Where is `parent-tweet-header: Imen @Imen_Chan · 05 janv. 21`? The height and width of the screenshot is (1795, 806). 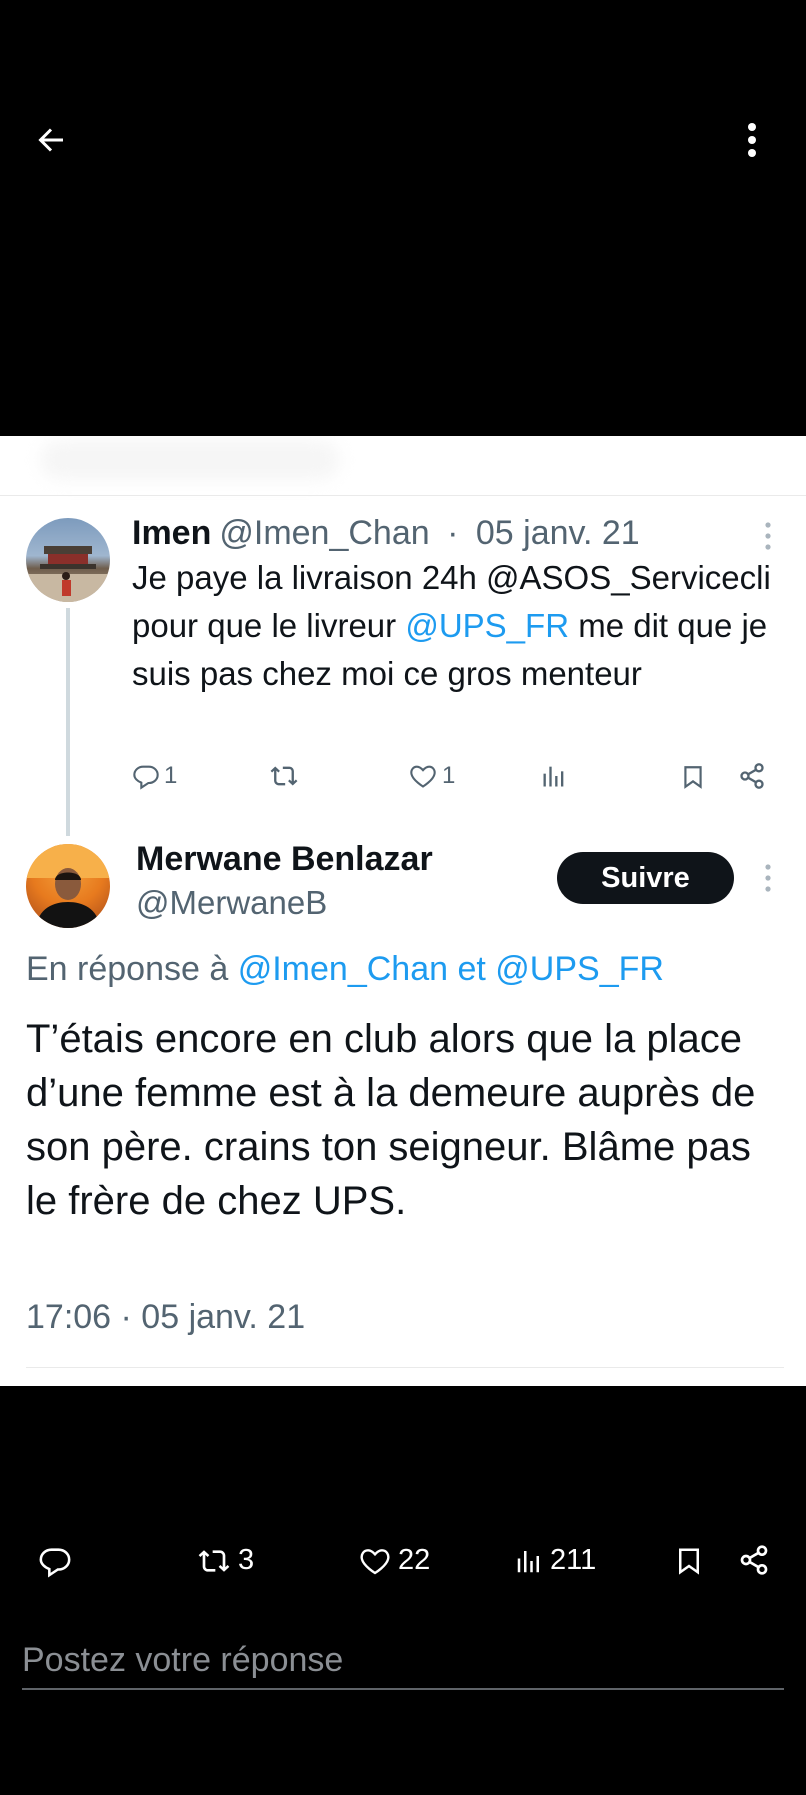 parent-tweet-header: Imen @Imen_Chan · 05 janv. 21 is located at coordinates (386, 533).